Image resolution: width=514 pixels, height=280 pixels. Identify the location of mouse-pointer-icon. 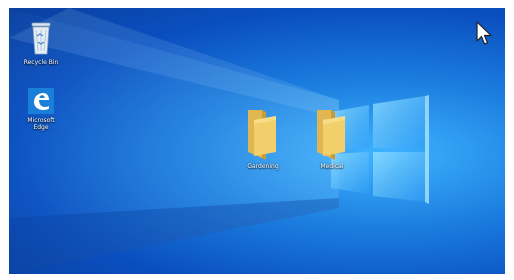
(484, 33).